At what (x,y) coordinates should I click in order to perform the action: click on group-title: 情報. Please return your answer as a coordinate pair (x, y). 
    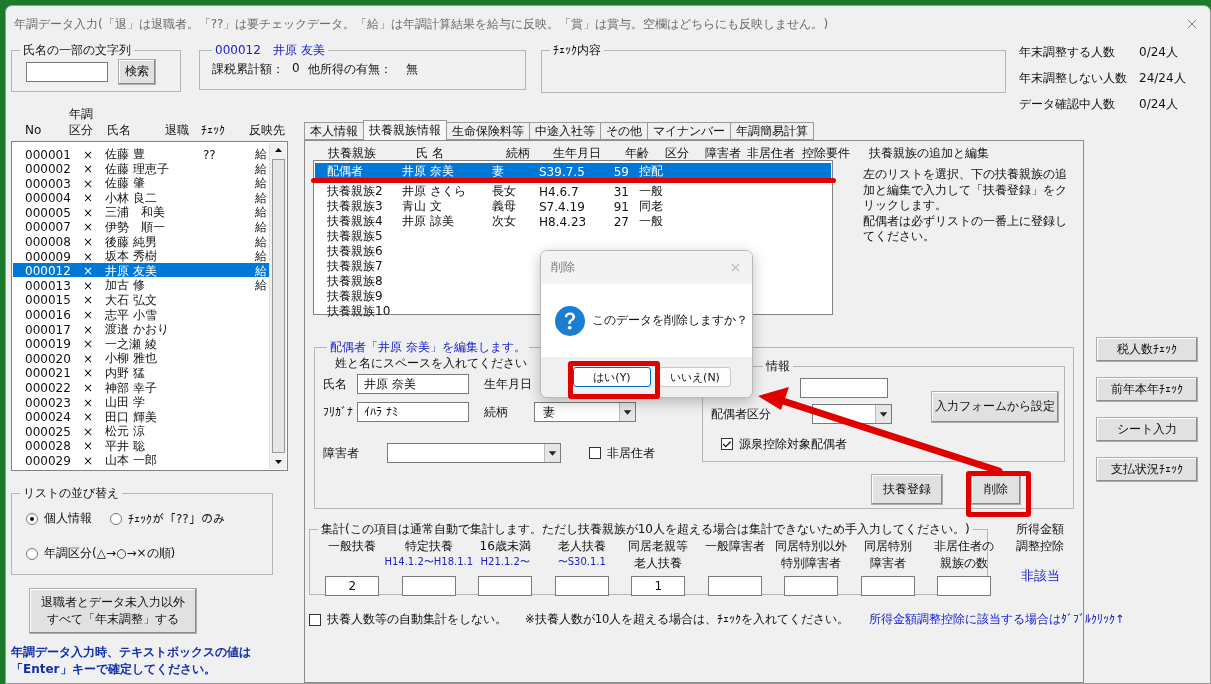
    Looking at the image, I should click on (777, 366).